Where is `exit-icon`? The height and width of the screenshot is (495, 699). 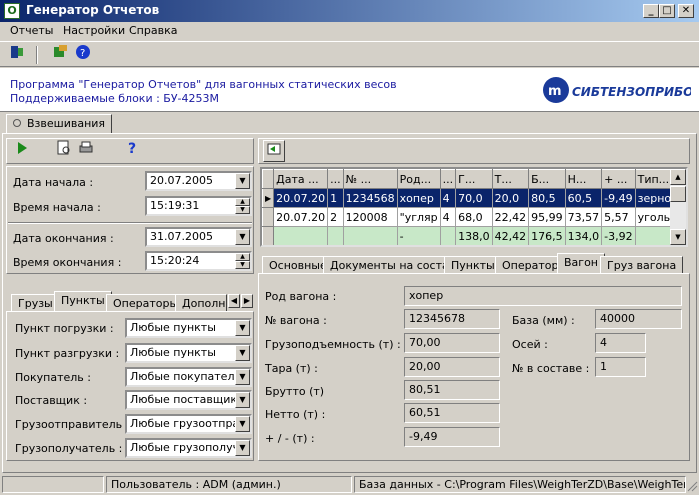 exit-icon is located at coordinates (17, 55).